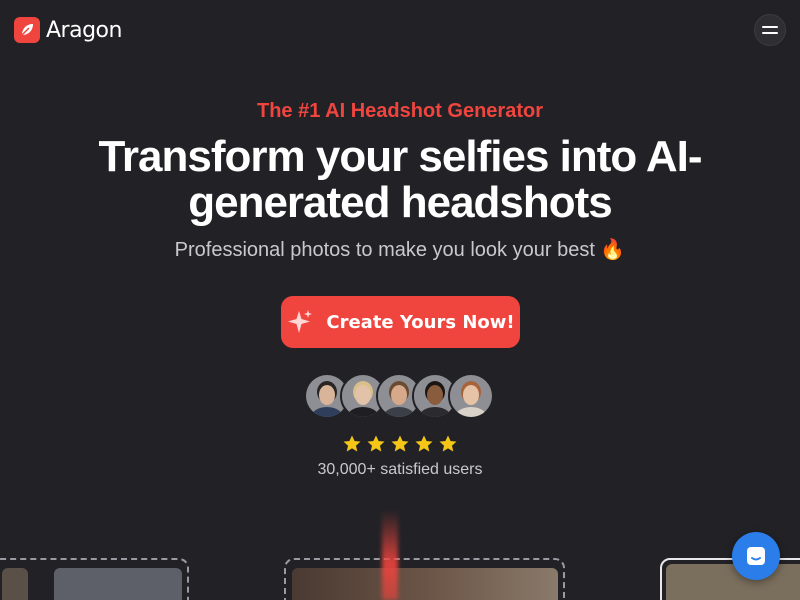 The width and height of the screenshot is (800, 600). What do you see at coordinates (94, 579) in the screenshot?
I see `gallery-frame-left` at bounding box center [94, 579].